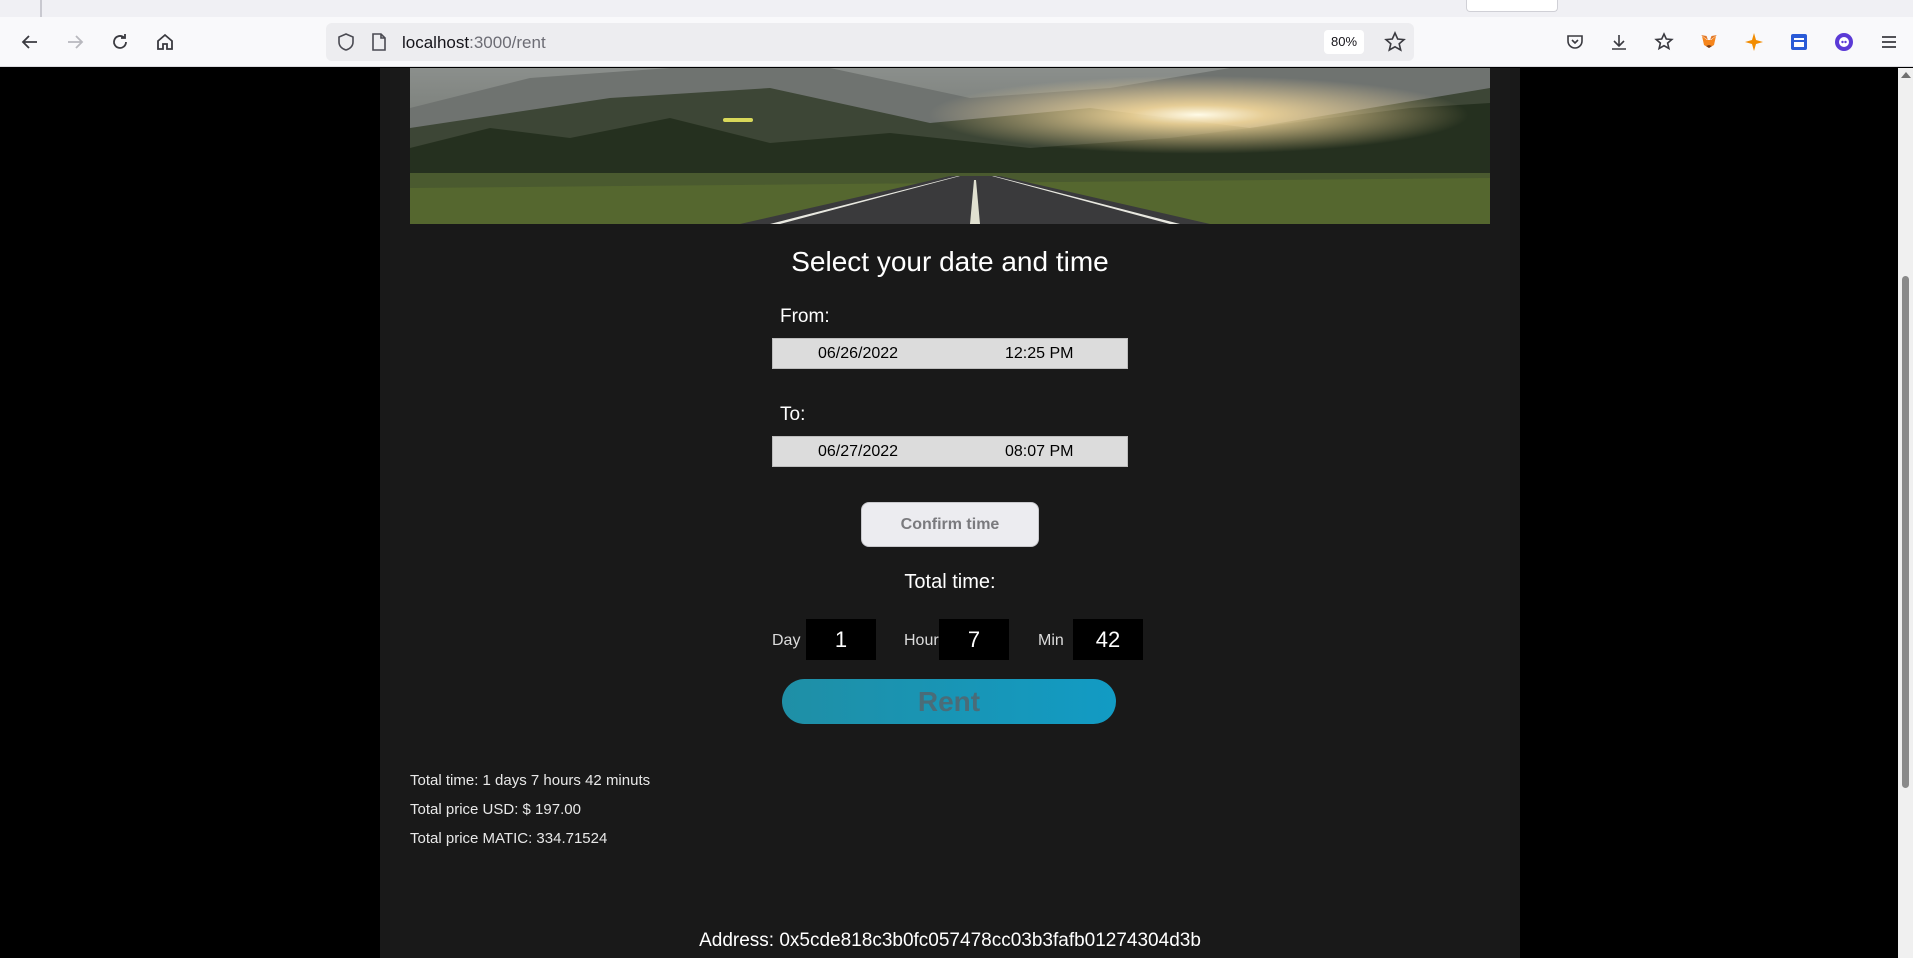 This screenshot has height=958, width=1913. Describe the element at coordinates (1619, 42) in the screenshot. I see `download-icon` at that location.